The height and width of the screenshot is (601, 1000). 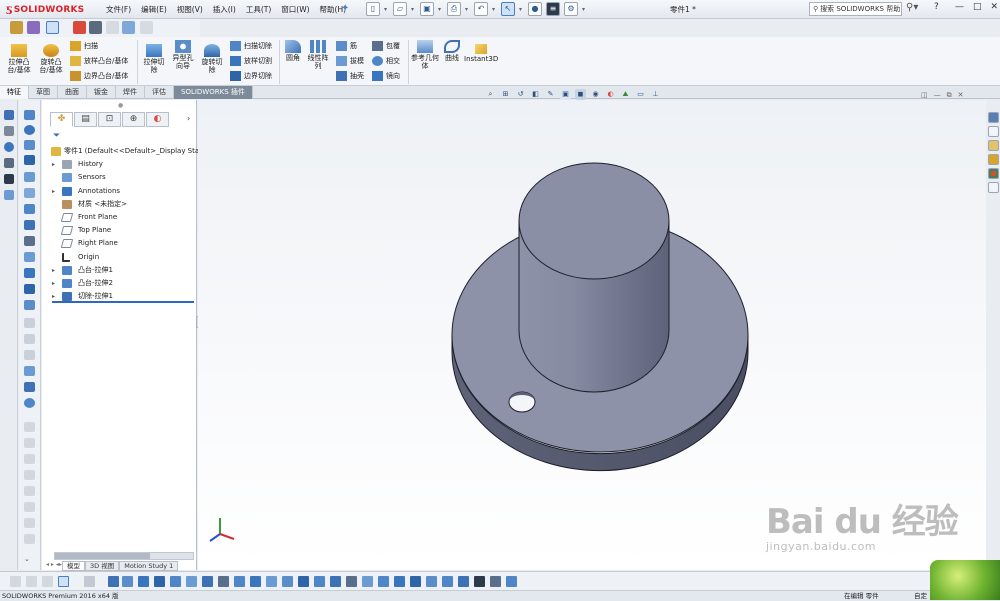 What do you see at coordinates (128, 27) in the screenshot?
I see `paste-icon` at bounding box center [128, 27].